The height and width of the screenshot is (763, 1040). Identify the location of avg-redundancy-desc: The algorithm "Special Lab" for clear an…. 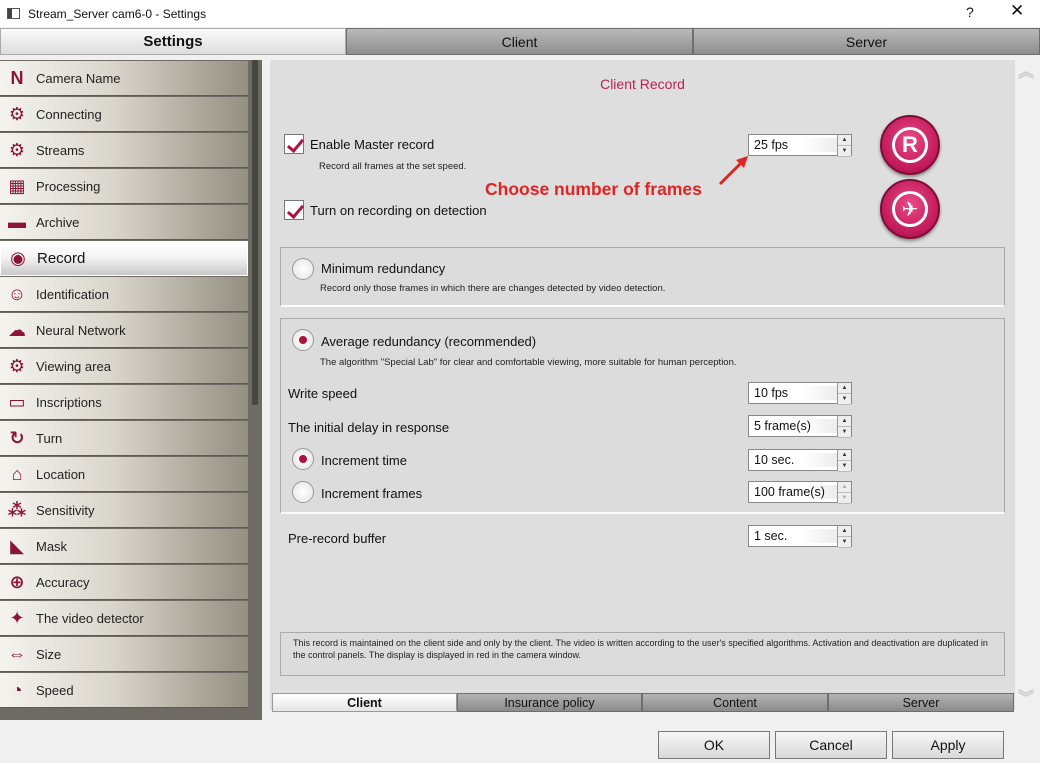
(528, 362).